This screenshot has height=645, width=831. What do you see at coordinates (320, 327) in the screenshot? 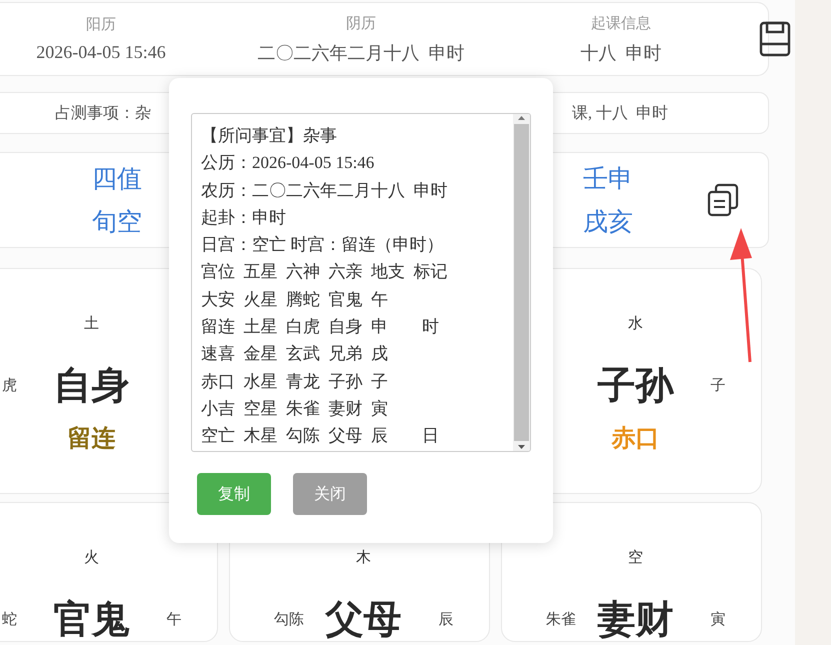
I see `text-line: 留连 土星 白虎 自身 申 时` at bounding box center [320, 327].